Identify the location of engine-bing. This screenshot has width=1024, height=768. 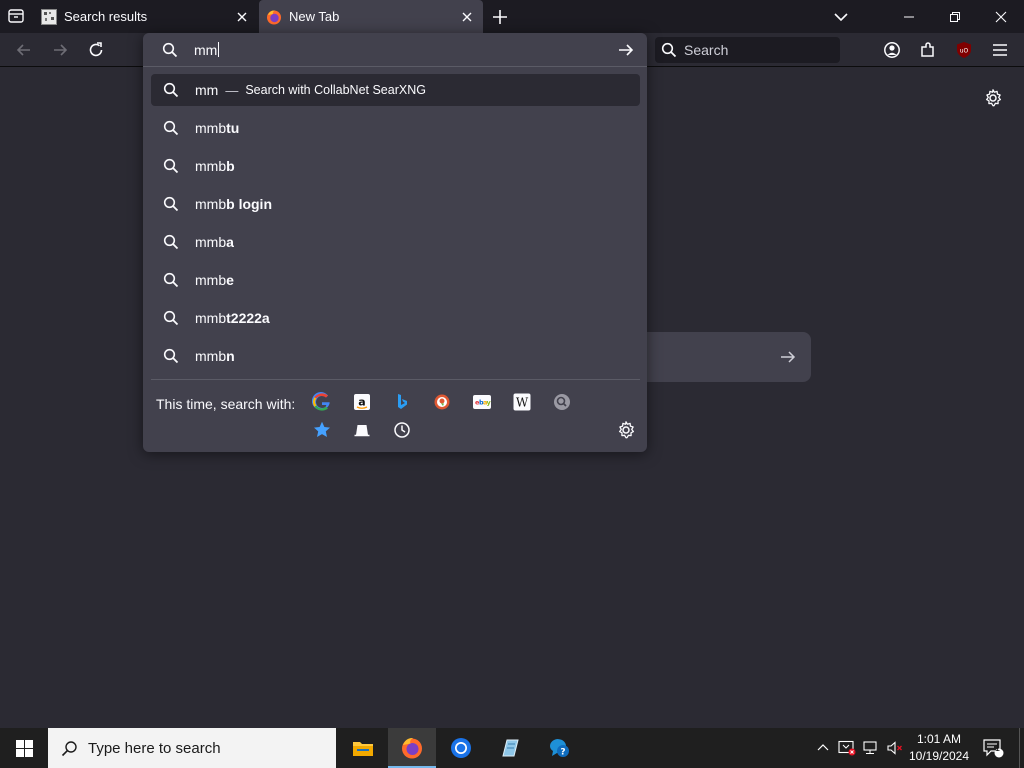
(402, 402).